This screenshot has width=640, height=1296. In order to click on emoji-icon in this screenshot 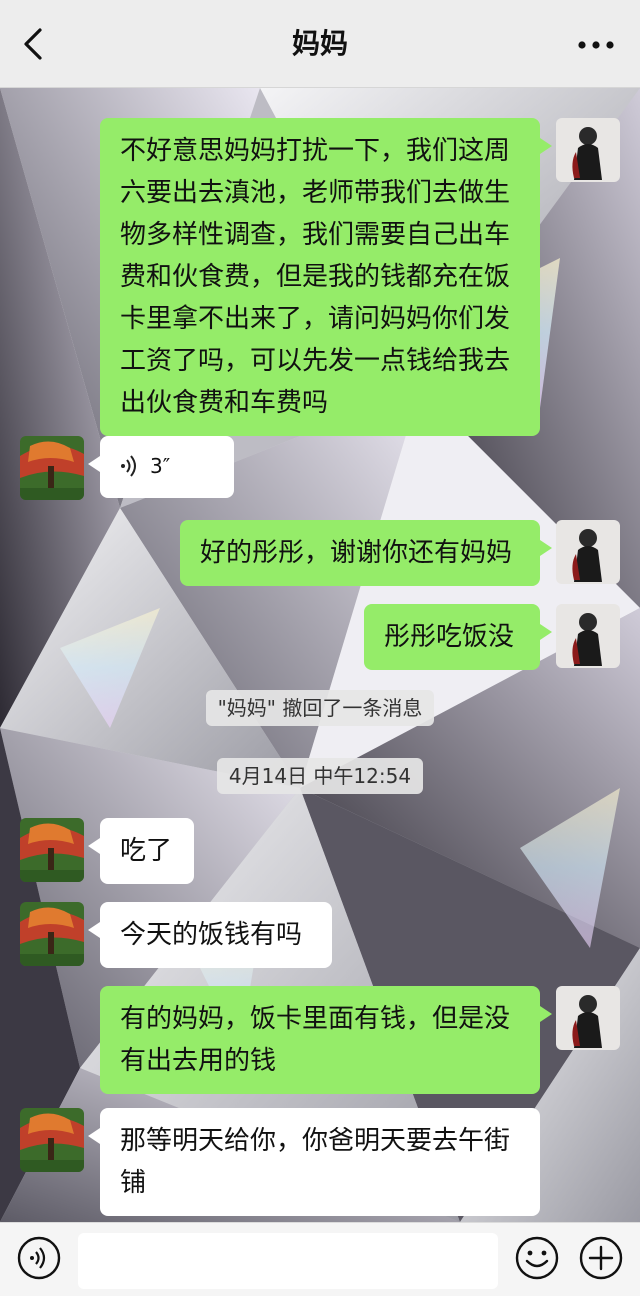, I will do `click(537, 1258)`.